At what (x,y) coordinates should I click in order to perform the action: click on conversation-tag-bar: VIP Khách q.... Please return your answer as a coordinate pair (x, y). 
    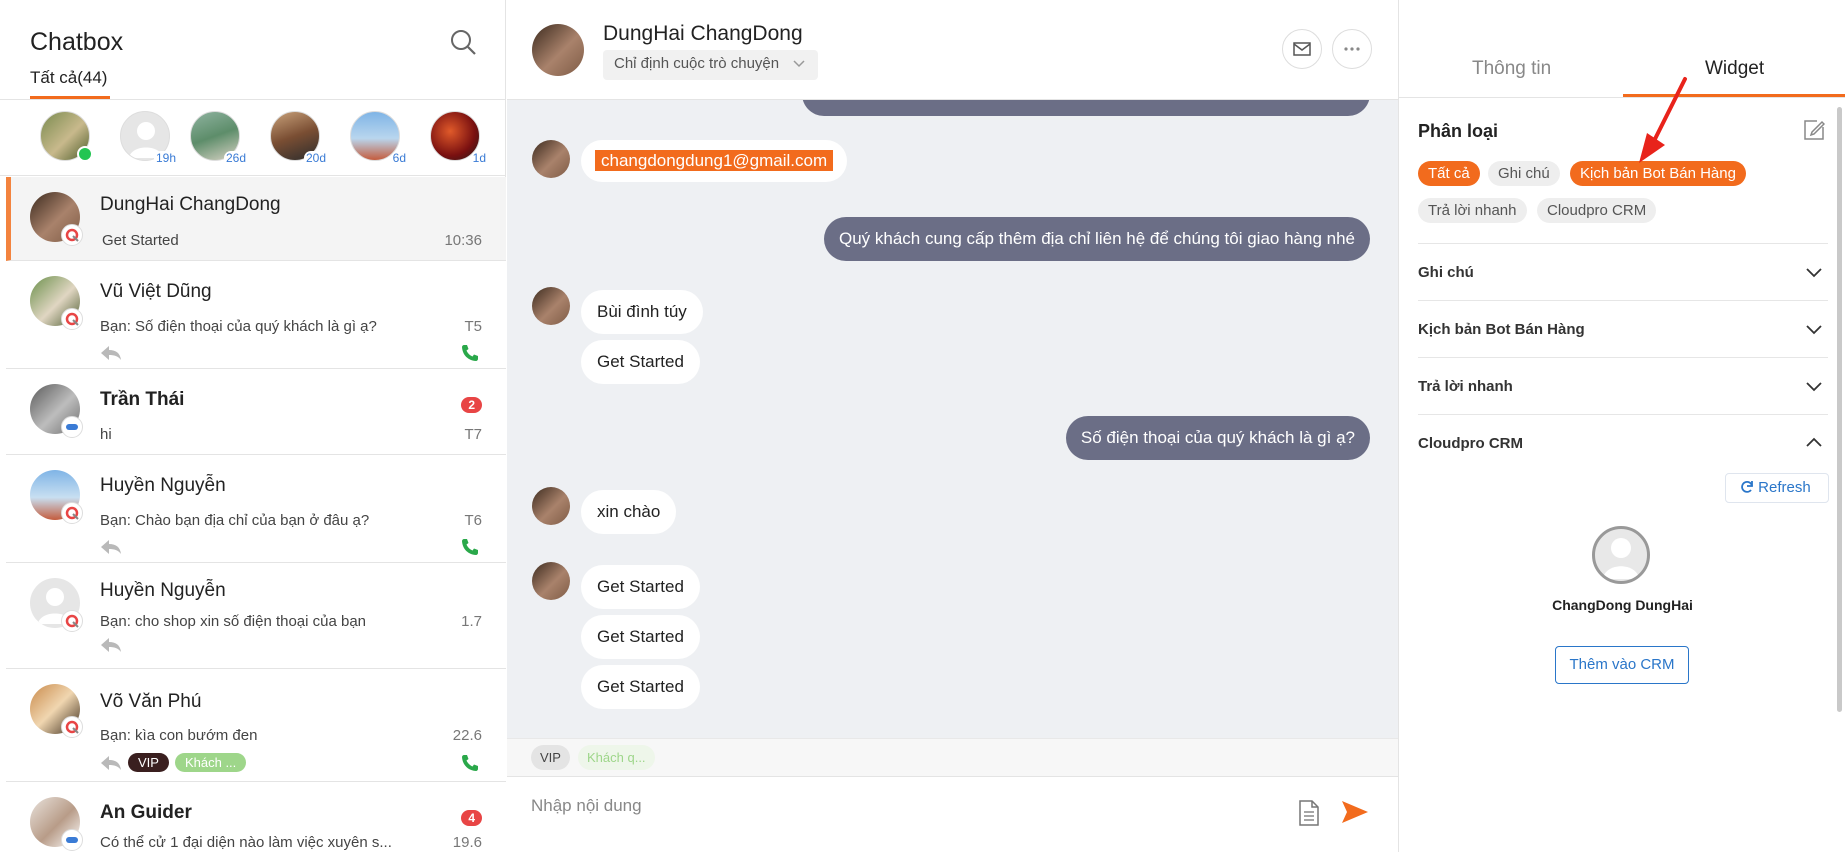
    Looking at the image, I should click on (952, 757).